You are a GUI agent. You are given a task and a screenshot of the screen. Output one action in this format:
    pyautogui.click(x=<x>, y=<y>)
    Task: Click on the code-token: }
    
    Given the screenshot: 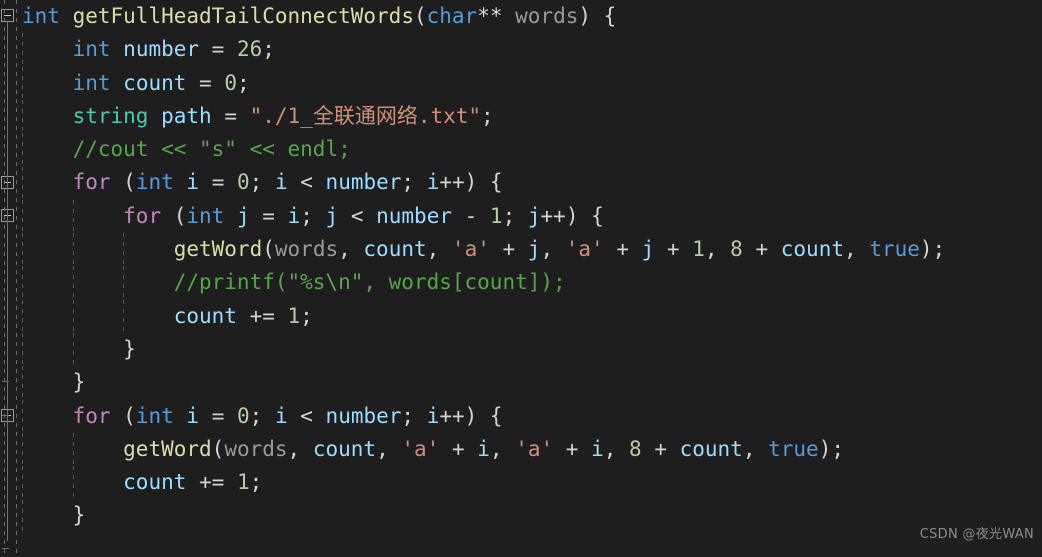 What is the action you would take?
    pyautogui.click(x=129, y=348)
    